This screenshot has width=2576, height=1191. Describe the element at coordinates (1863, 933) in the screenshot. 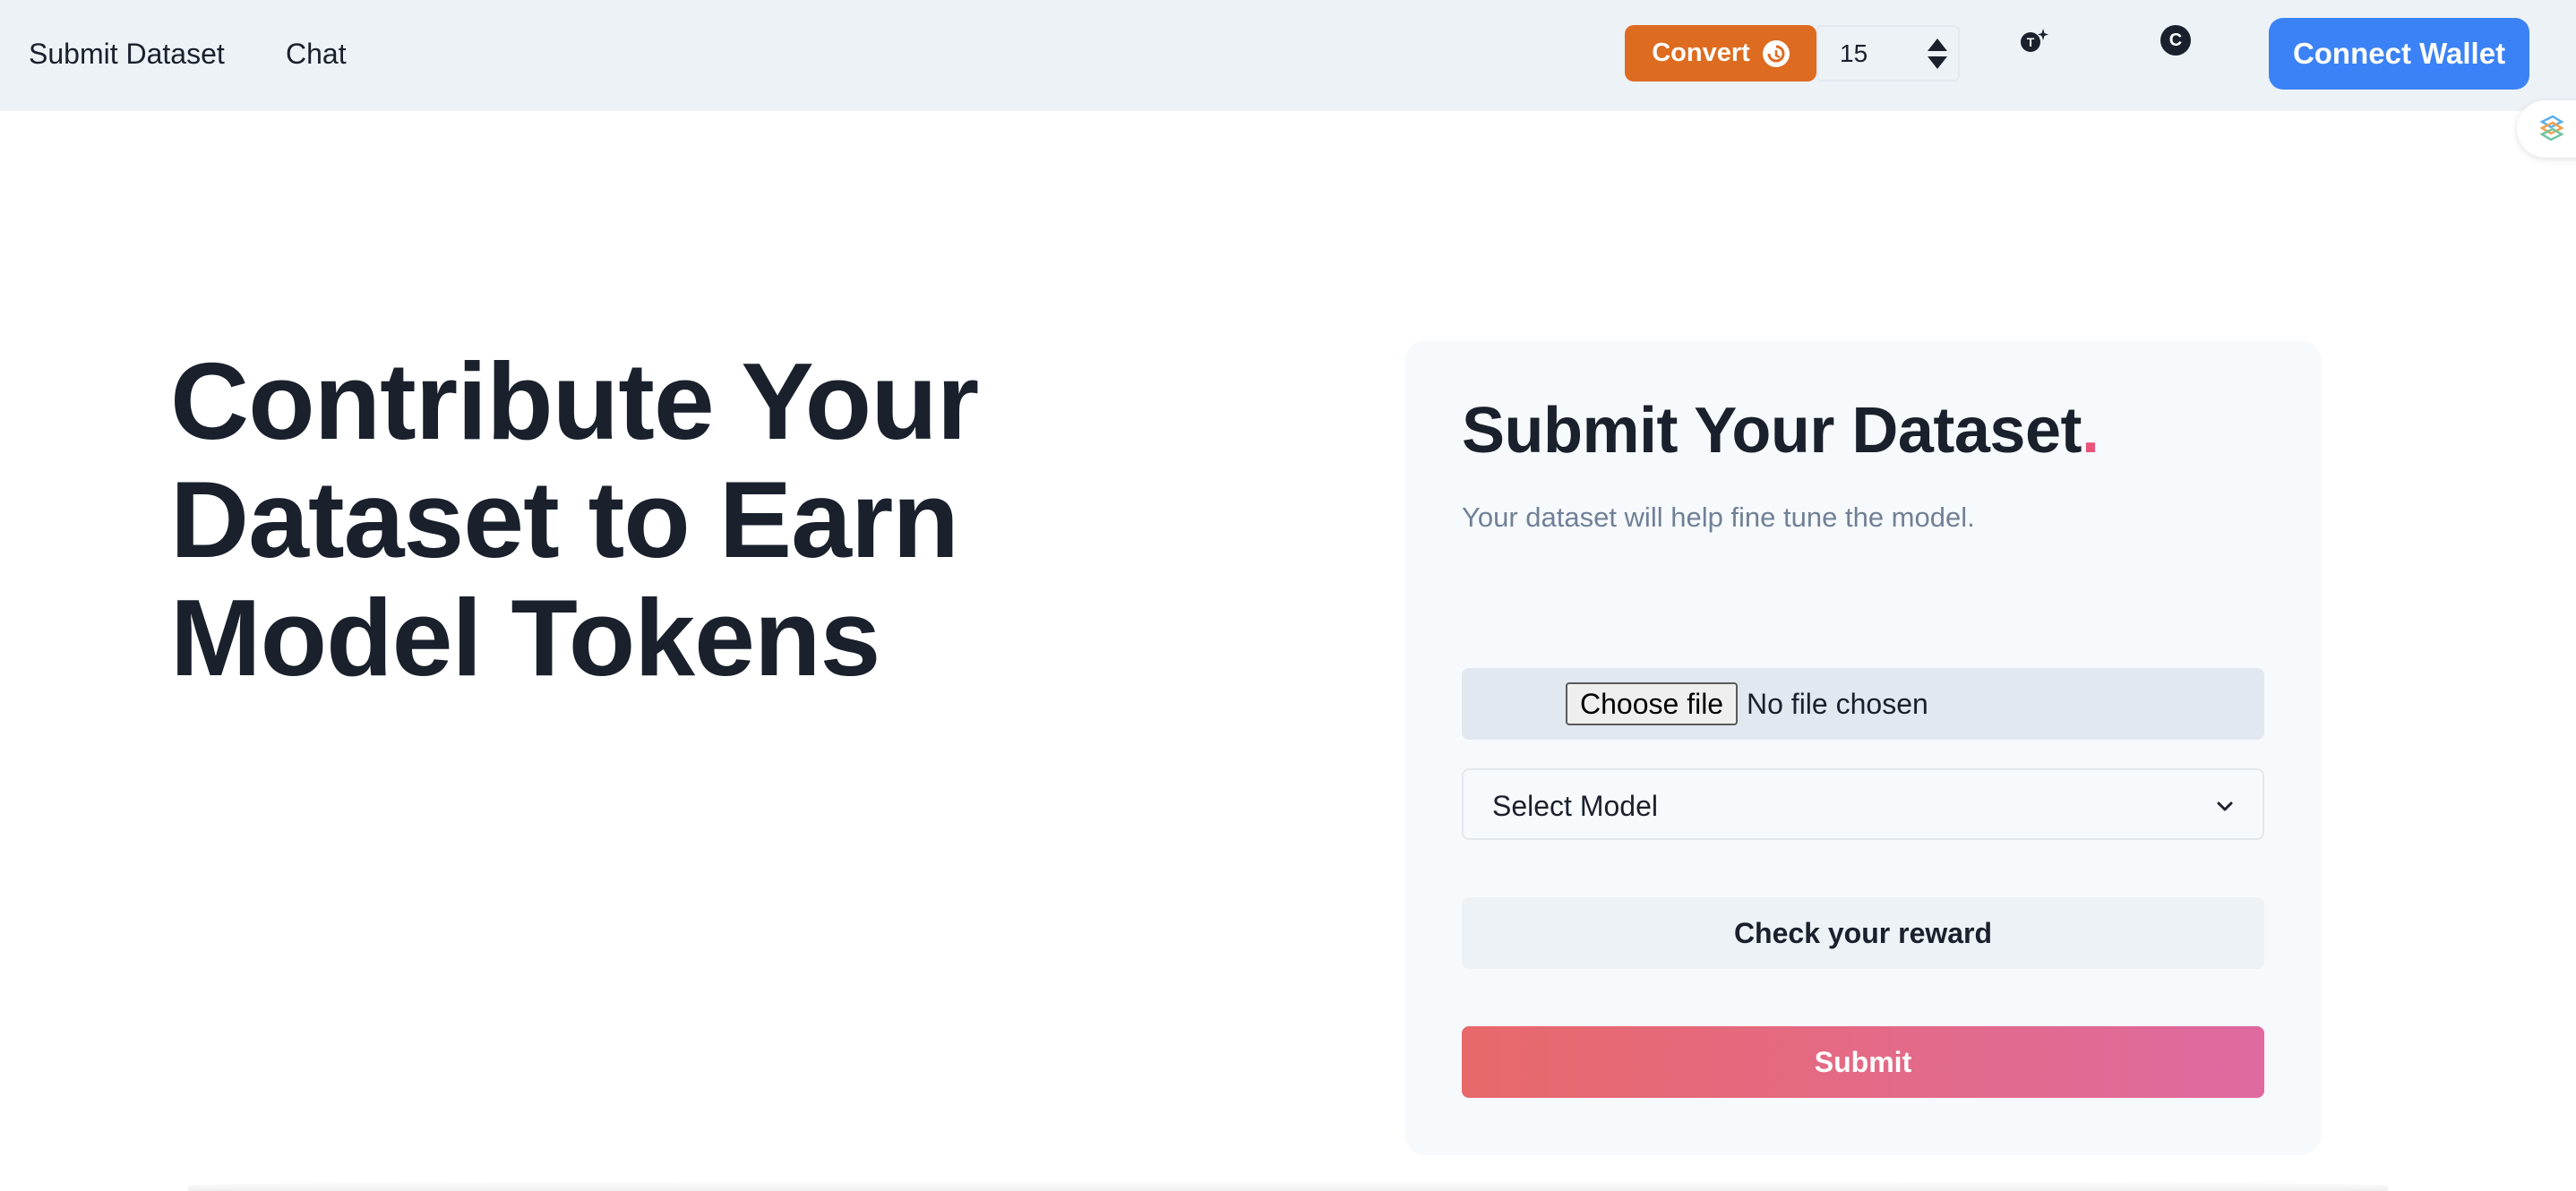

I see `check-reward-button: Check your reward` at that location.